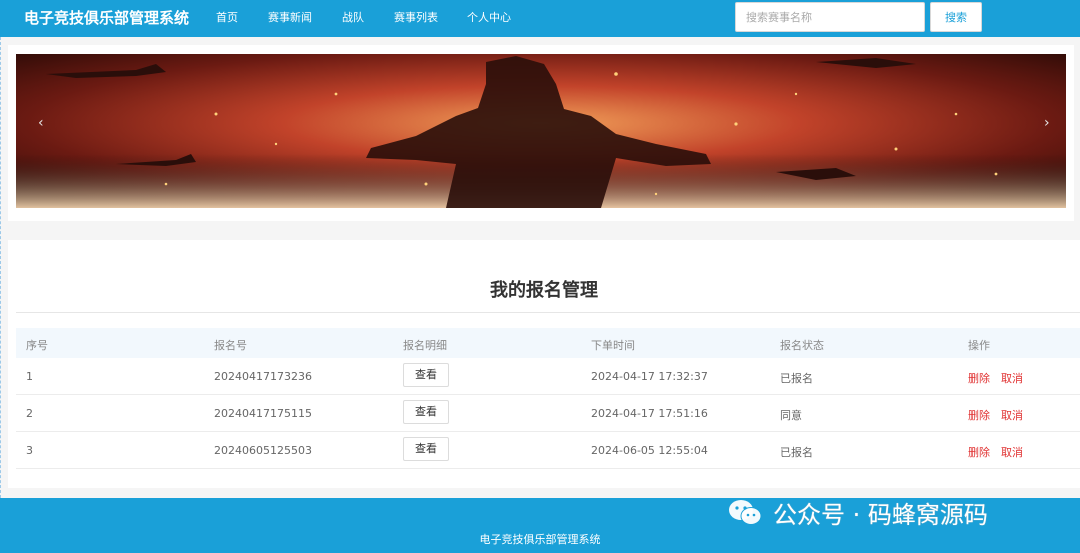  Describe the element at coordinates (230, 345) in the screenshot. I see `column-header: 报名号` at that location.